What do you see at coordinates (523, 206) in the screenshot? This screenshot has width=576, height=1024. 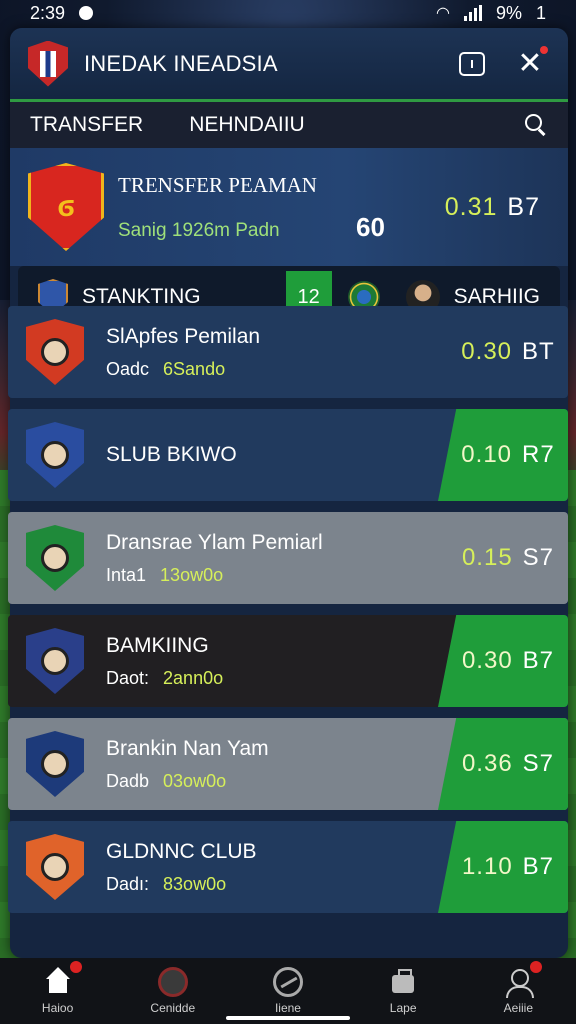 I see `featured-odds-unit: B7` at bounding box center [523, 206].